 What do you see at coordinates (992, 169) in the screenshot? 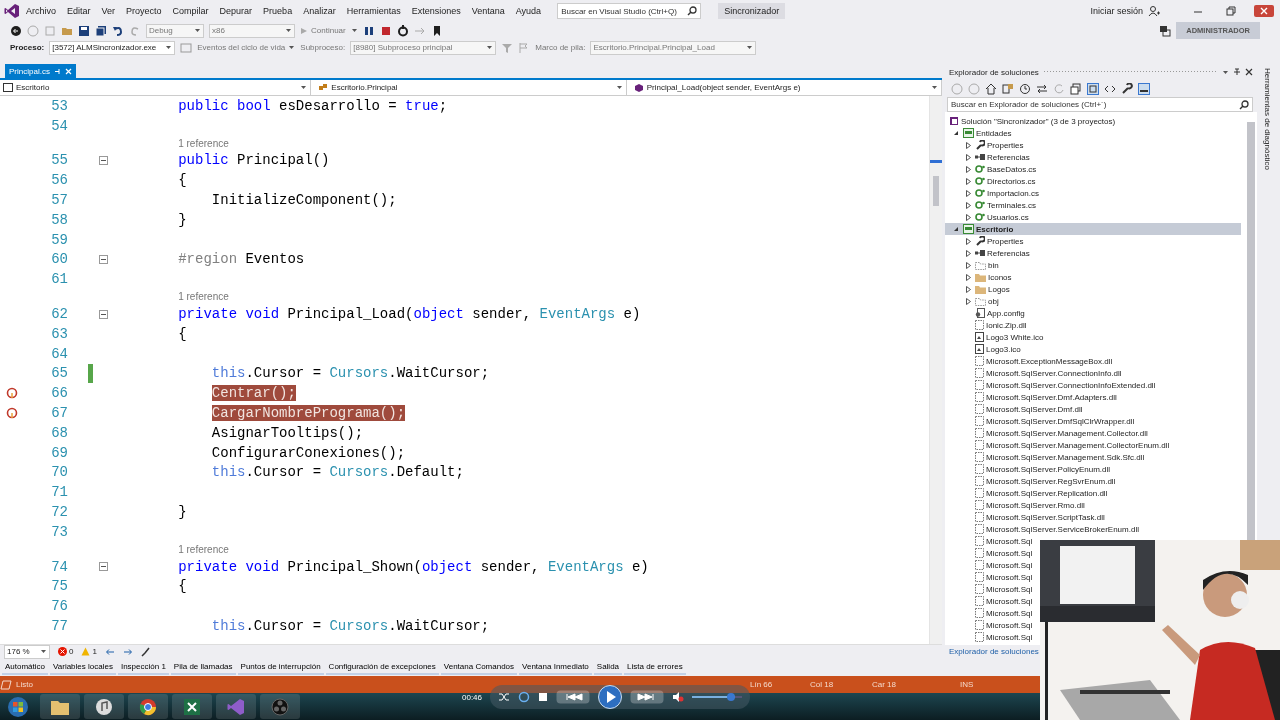
I see `tree-item: BaseDatos.cs` at bounding box center [992, 169].